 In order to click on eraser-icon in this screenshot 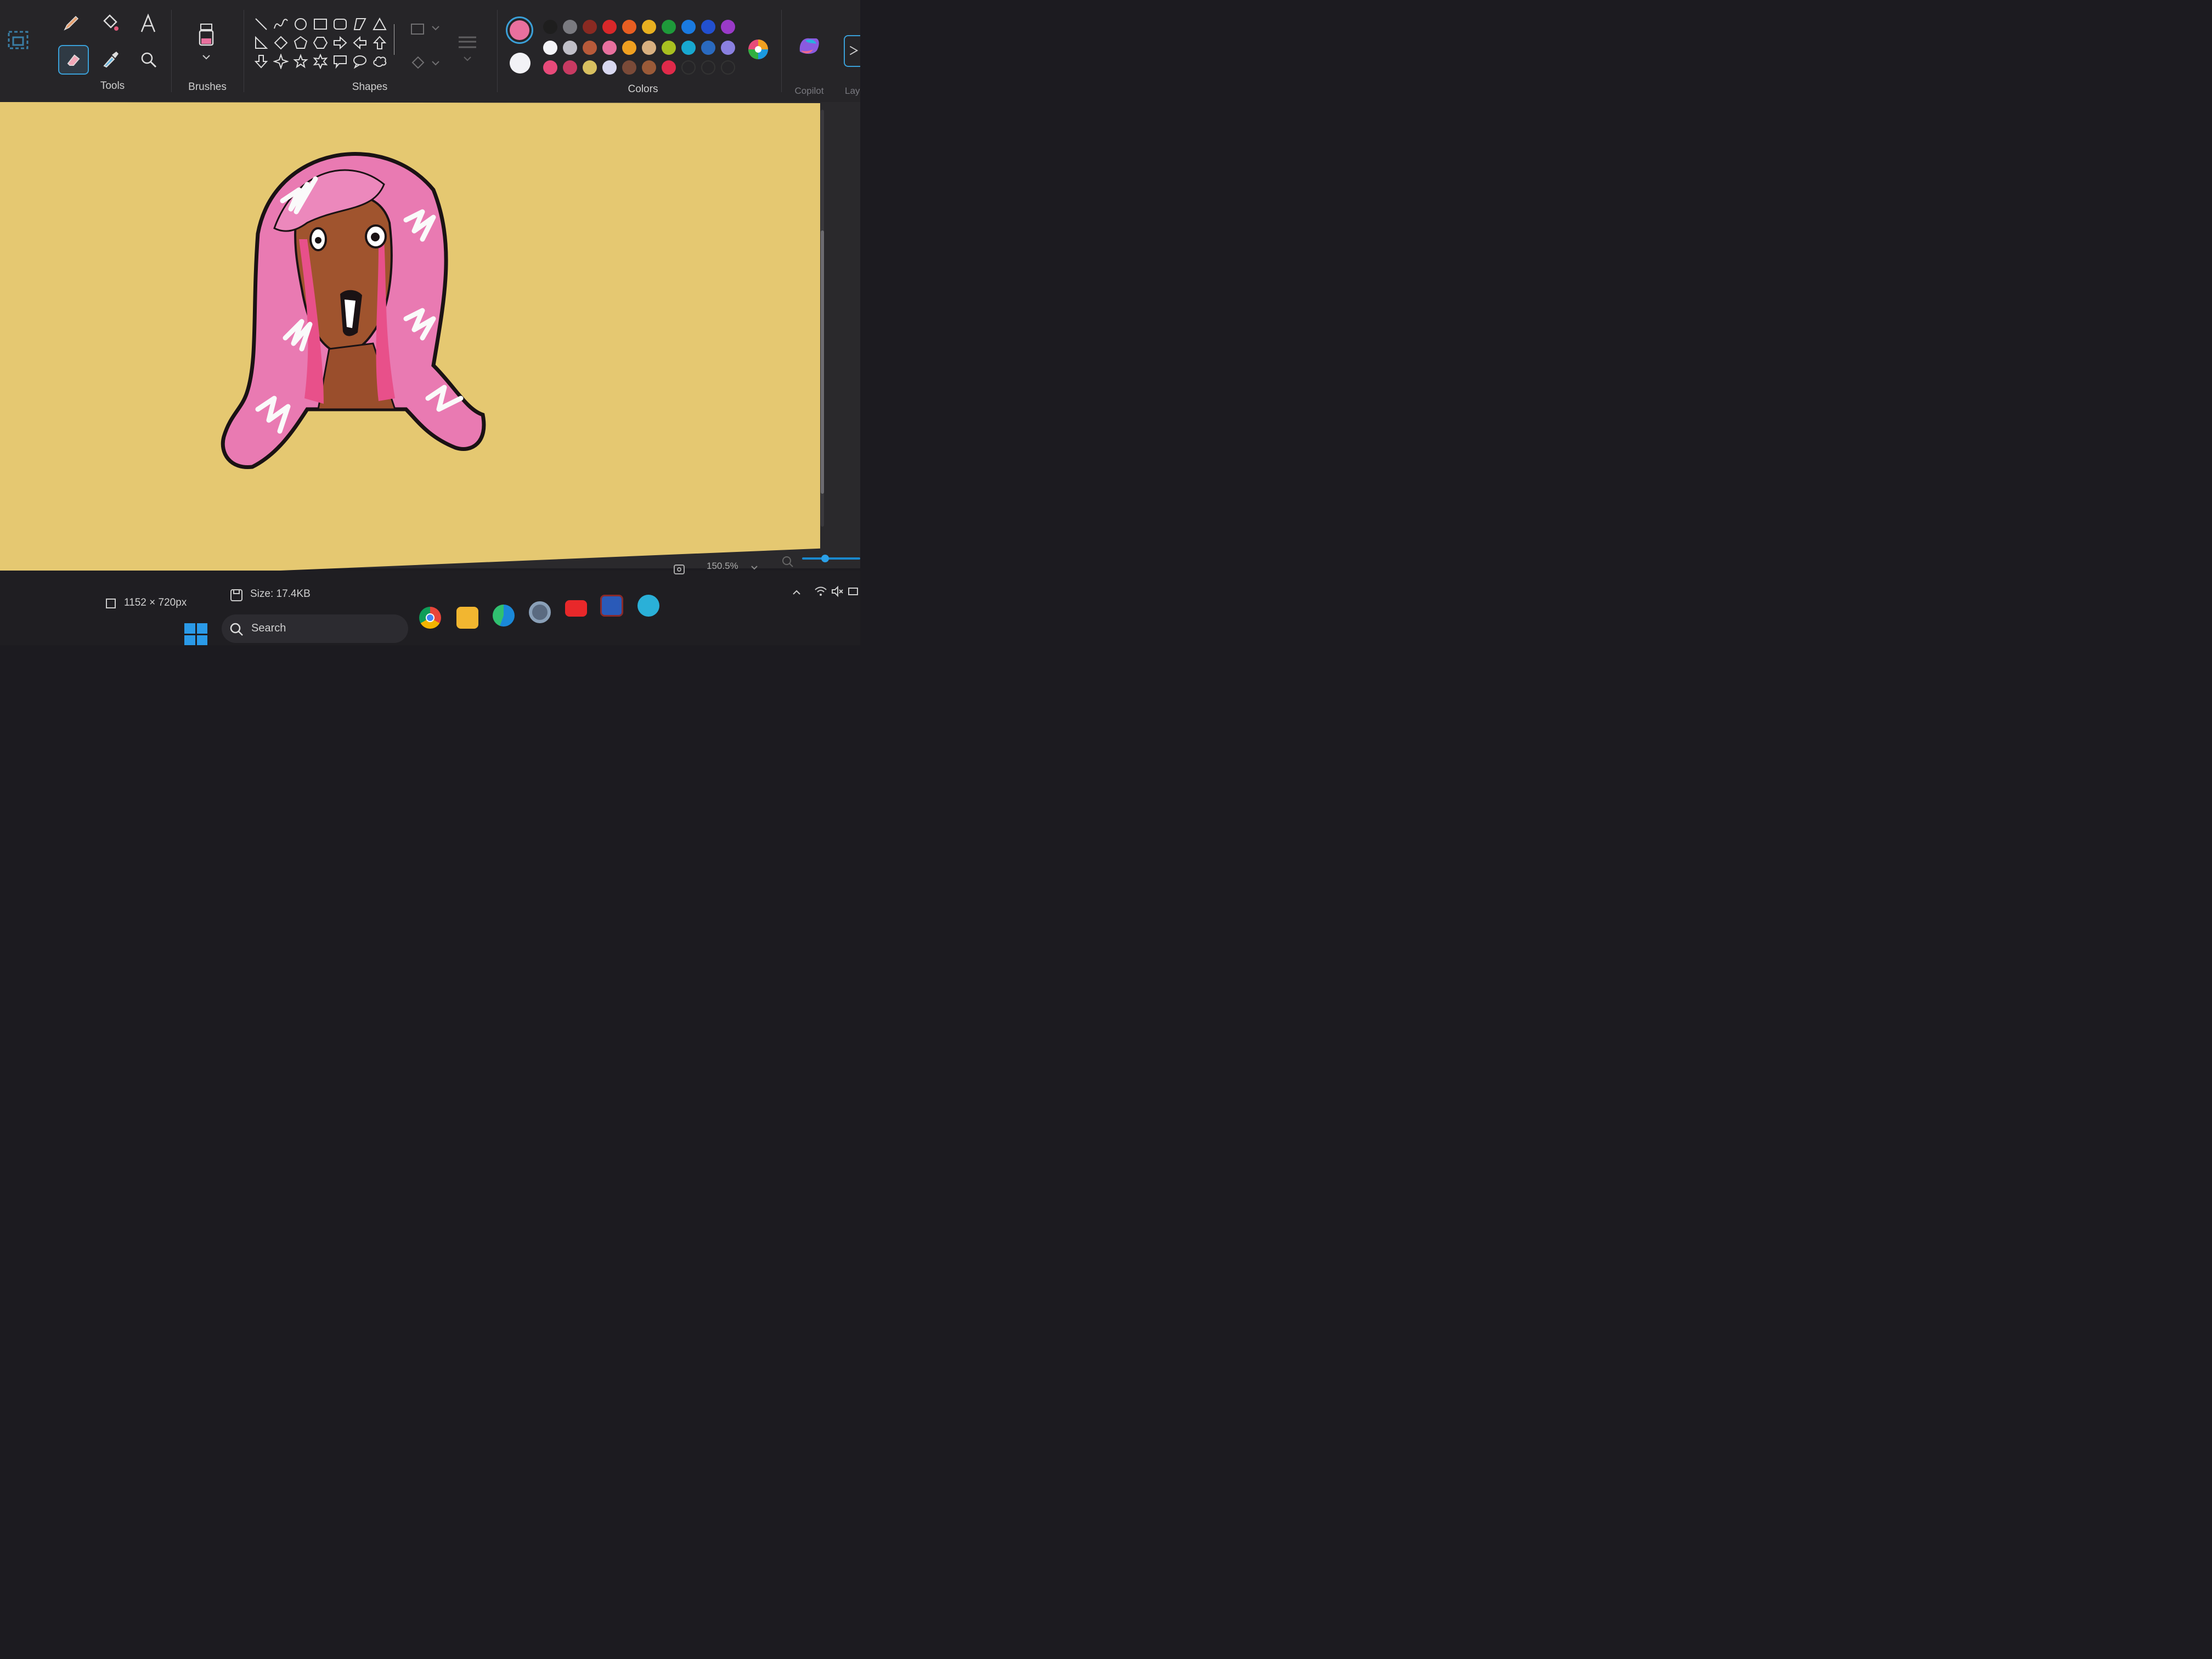, I will do `click(73, 60)`.